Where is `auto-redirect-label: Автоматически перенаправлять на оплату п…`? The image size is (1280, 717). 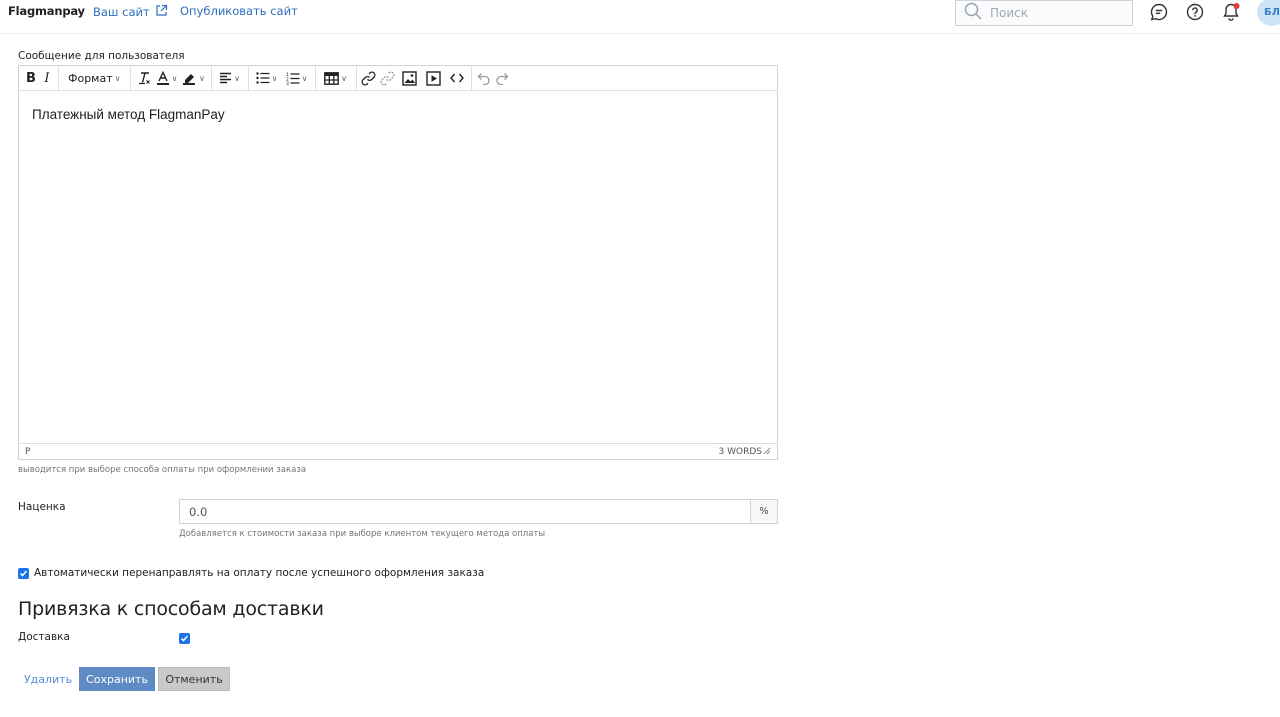
auto-redirect-label: Автоматически перенаправлять на оплату п… is located at coordinates (259, 573).